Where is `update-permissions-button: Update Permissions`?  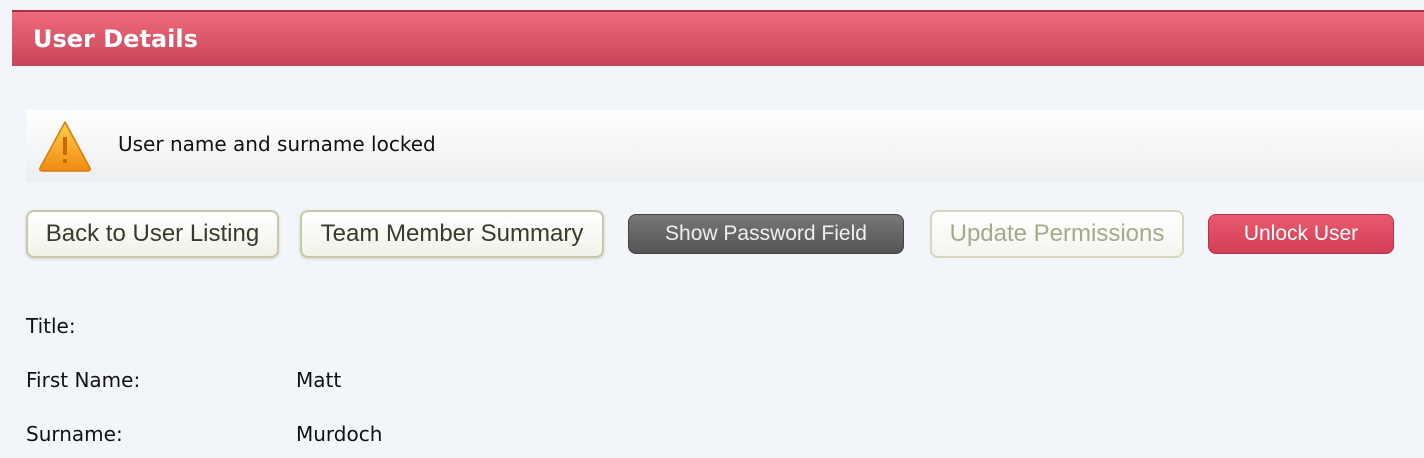 update-permissions-button: Update Permissions is located at coordinates (1057, 234).